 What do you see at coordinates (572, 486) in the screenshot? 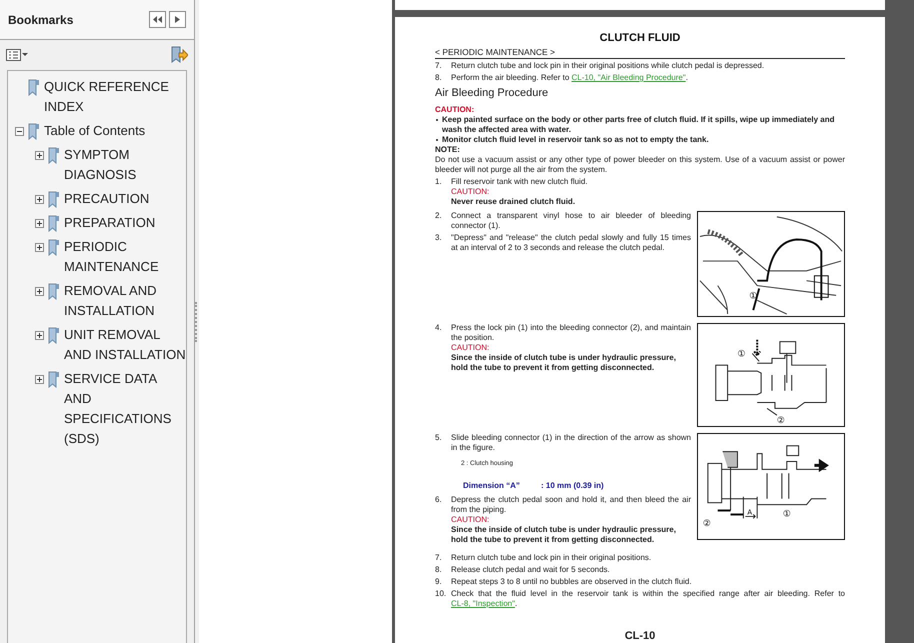
I see `dimension-value: : 10 mm (0.39 in)` at bounding box center [572, 486].